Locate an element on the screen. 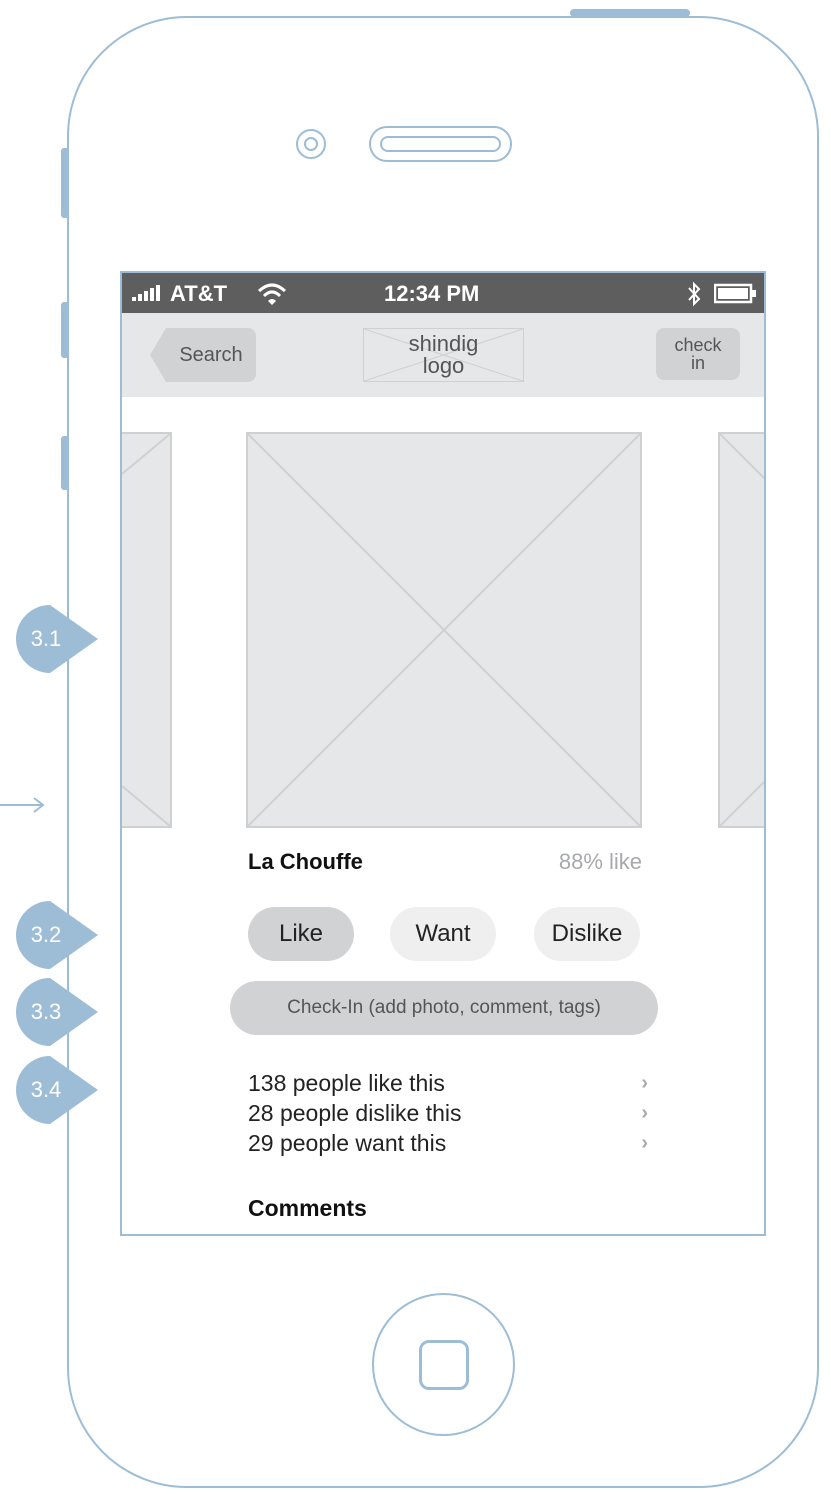  front-camera is located at coordinates (311, 144).